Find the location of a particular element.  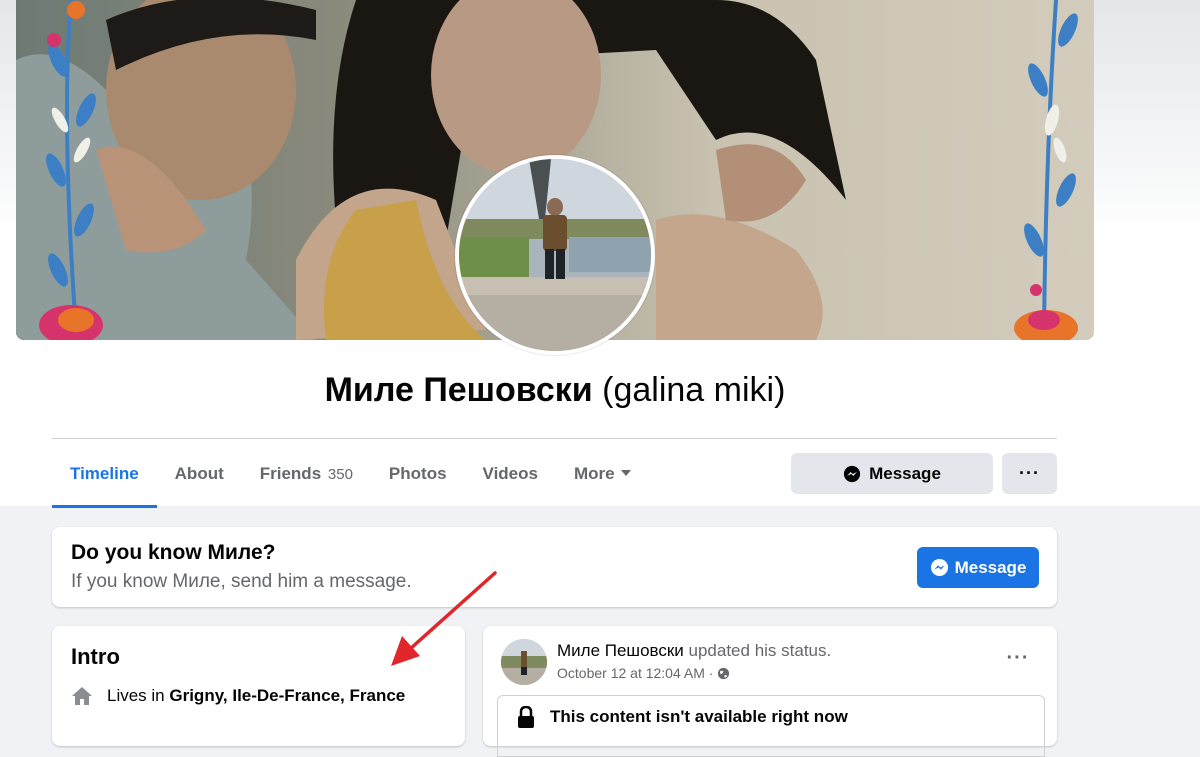

message-button-label: Message is located at coordinates (905, 473).